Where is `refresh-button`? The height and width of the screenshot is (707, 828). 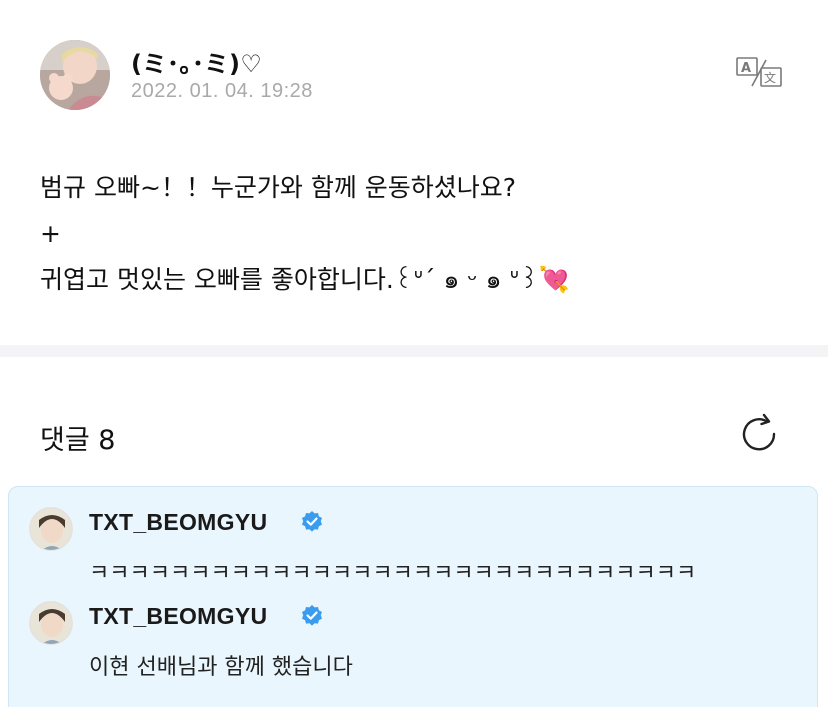 refresh-button is located at coordinates (760, 434).